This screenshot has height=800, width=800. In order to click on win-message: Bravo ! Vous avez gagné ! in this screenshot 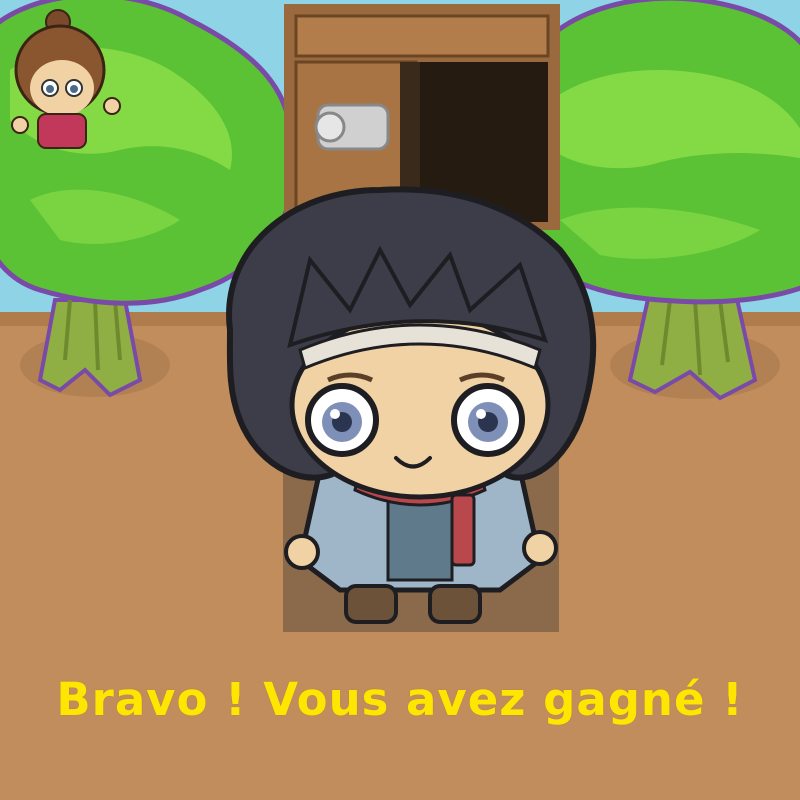, I will do `click(400, 699)`.